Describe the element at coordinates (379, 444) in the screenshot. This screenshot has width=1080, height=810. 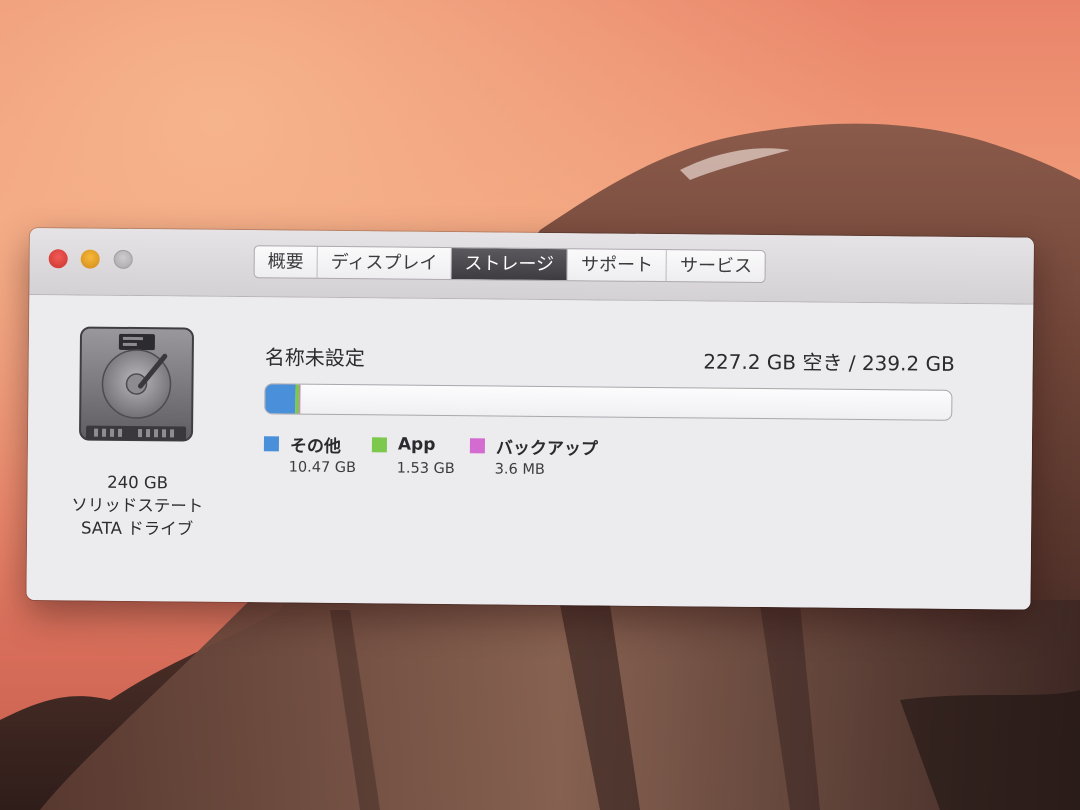
I see `legend-swatch-apps` at that location.